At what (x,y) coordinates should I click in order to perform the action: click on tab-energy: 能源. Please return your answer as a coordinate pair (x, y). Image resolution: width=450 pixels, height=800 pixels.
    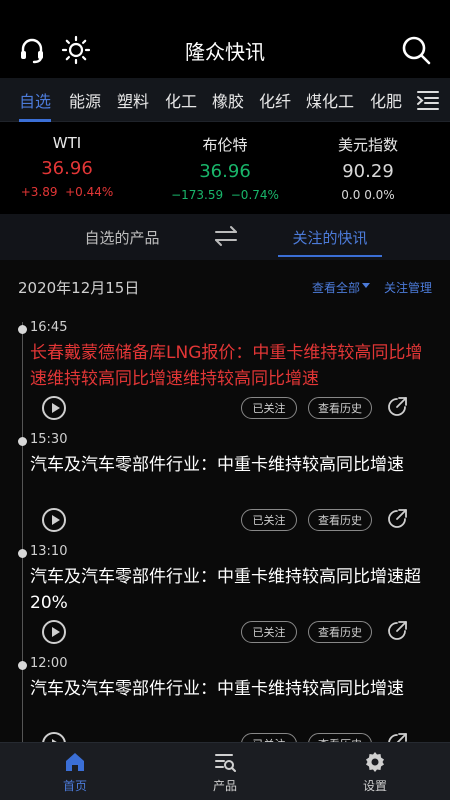
    Looking at the image, I should click on (85, 100).